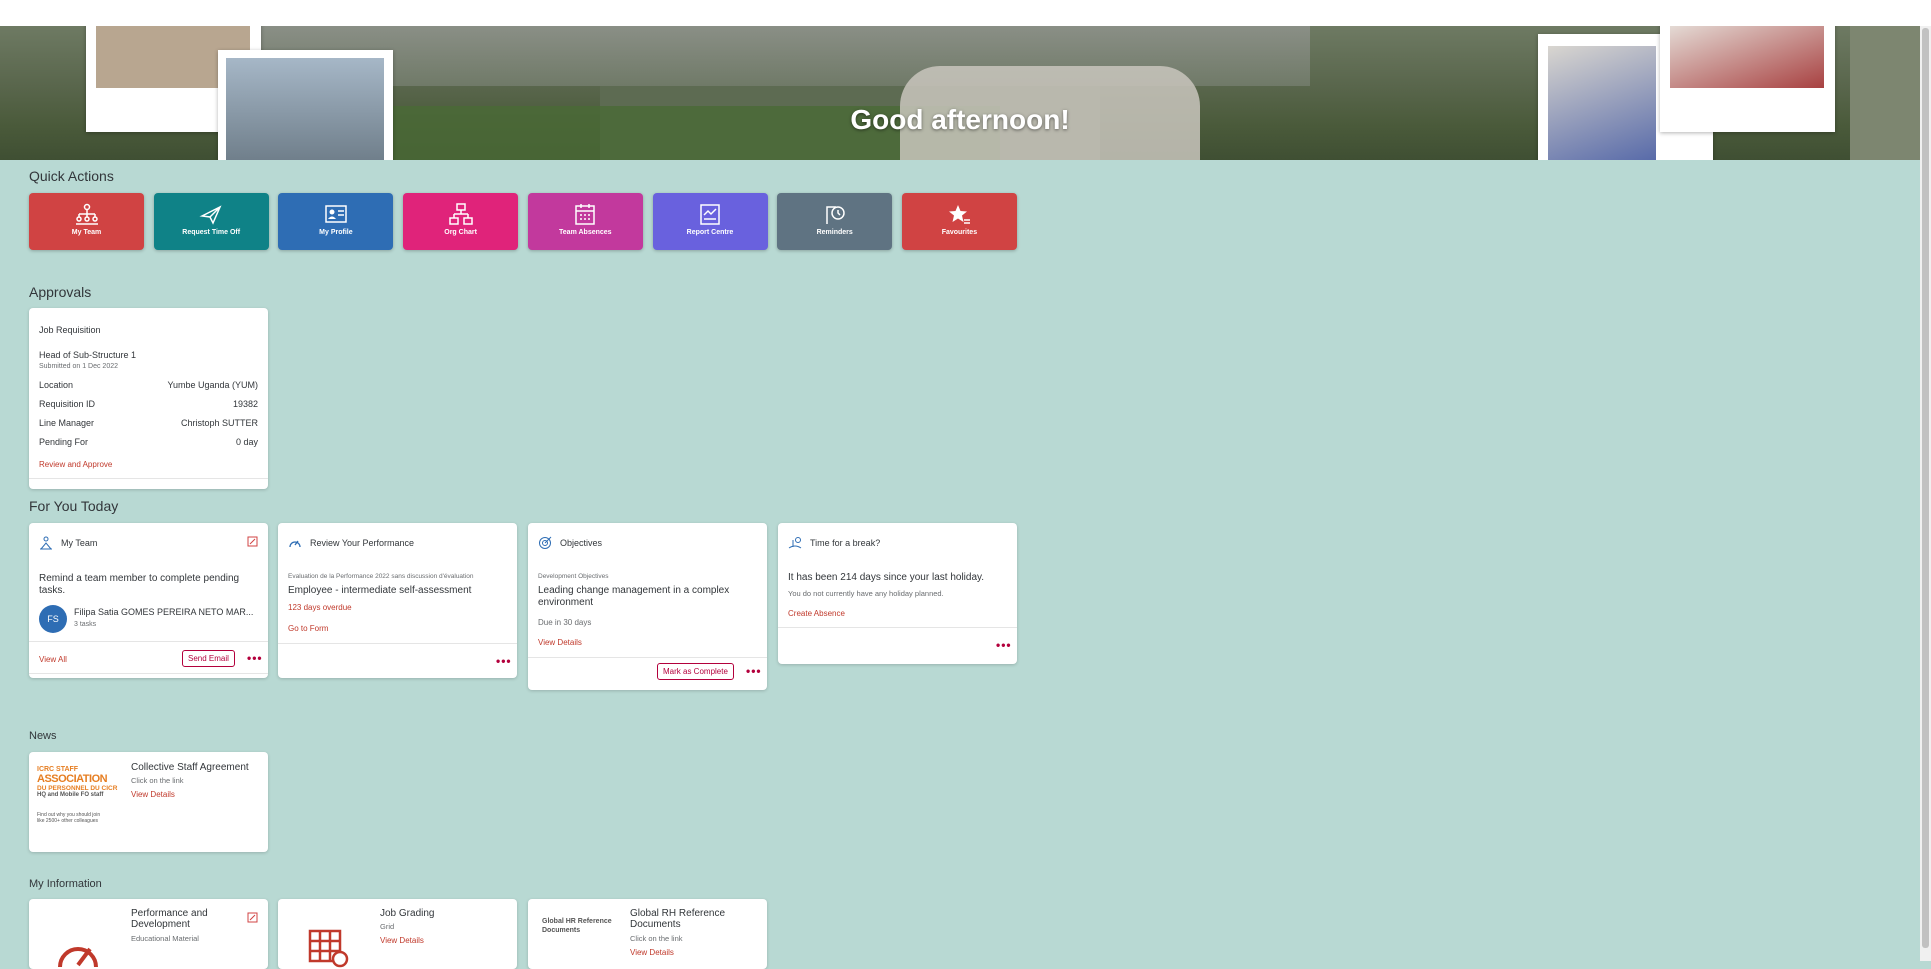  What do you see at coordinates (70, 330) in the screenshot?
I see `approval-type: Job Requisition` at bounding box center [70, 330].